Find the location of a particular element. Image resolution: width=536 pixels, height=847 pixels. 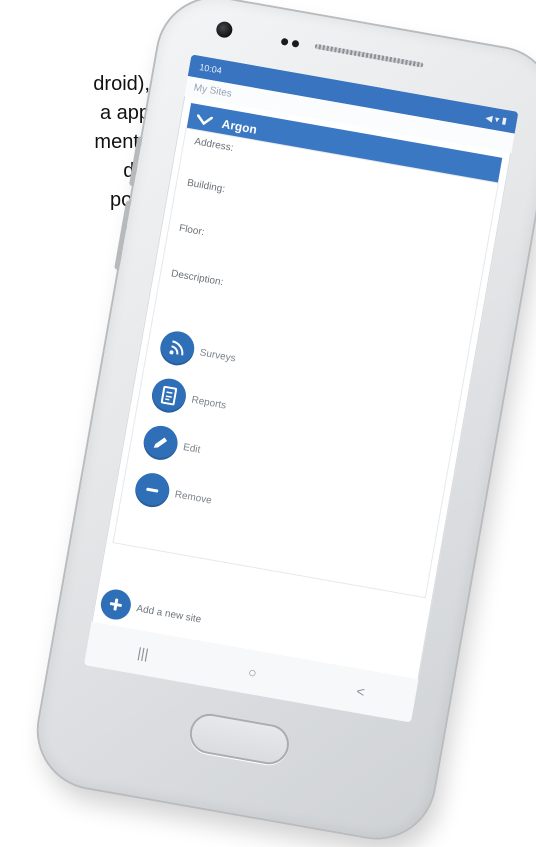

add-site-label: Add a new site is located at coordinates (169, 614).